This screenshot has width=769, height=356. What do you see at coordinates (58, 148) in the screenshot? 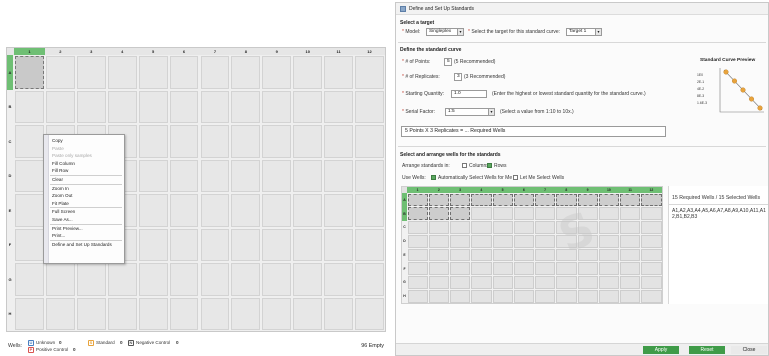
I see `context-menu-item: Paste` at bounding box center [58, 148].